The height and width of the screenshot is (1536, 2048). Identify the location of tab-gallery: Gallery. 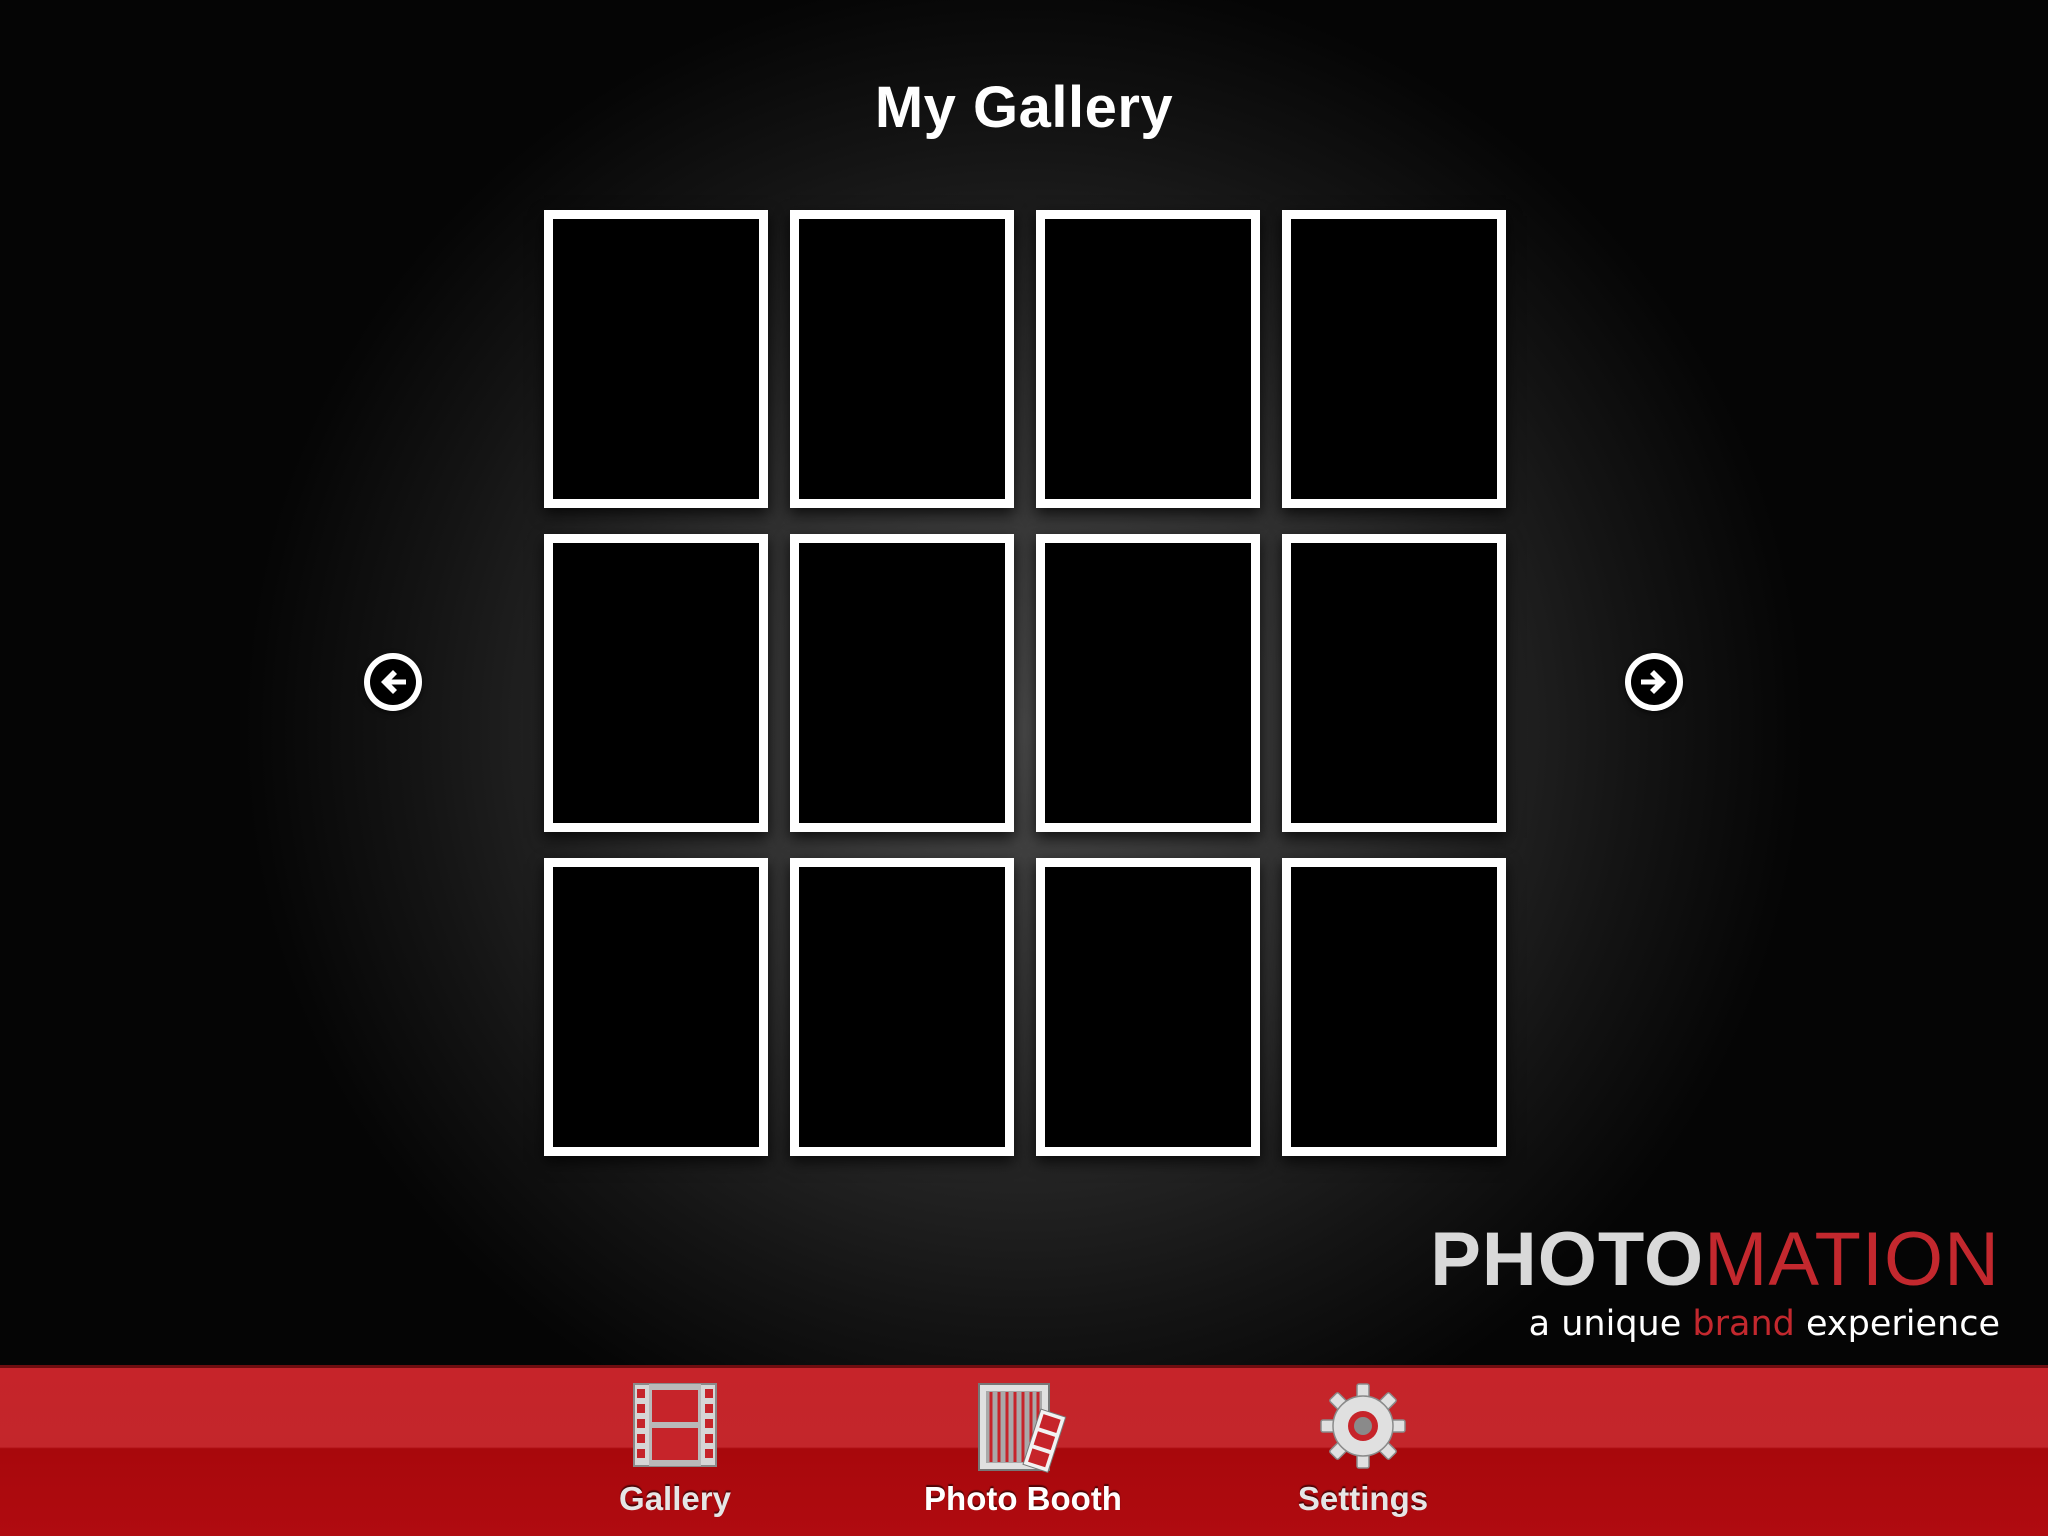
(675, 1452).